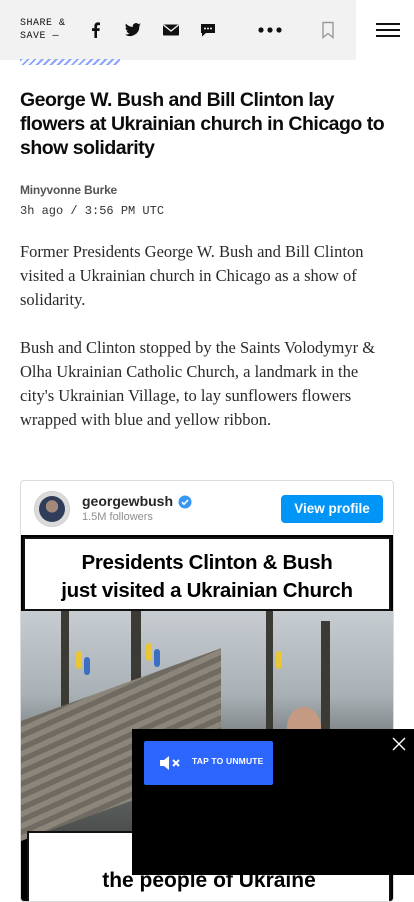 The image size is (414, 902). I want to click on share-bar: SHARE & SAVE —, so click(178, 30).